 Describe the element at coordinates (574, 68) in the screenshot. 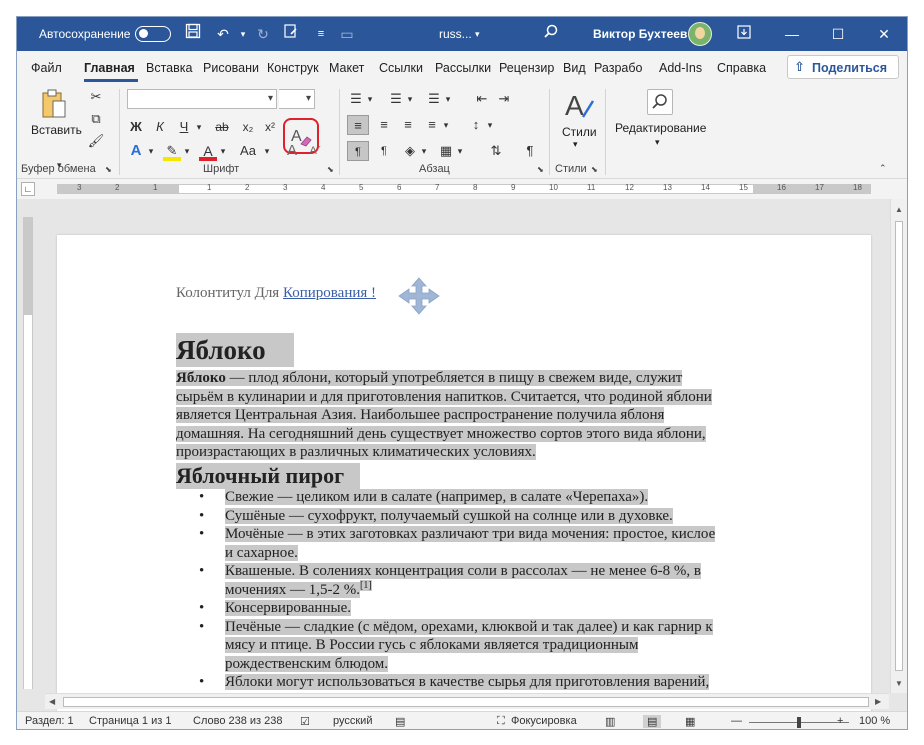

I see `tab-view: Вид` at that location.